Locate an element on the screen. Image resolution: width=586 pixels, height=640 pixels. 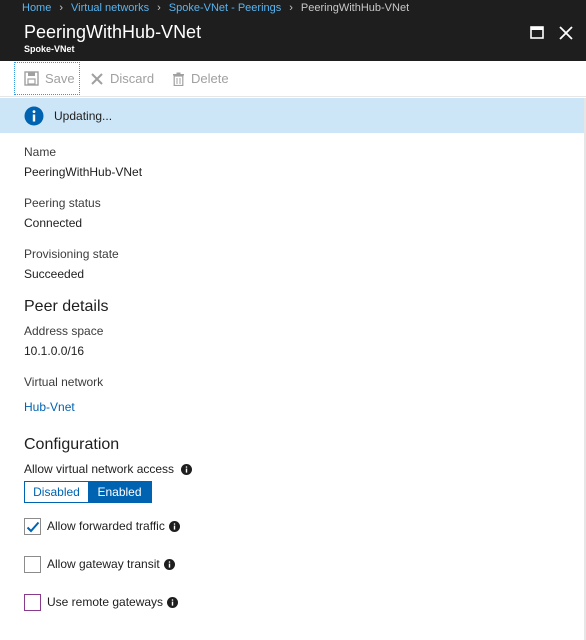
network-access-label: Allow virtual network access is located at coordinates (99, 469).